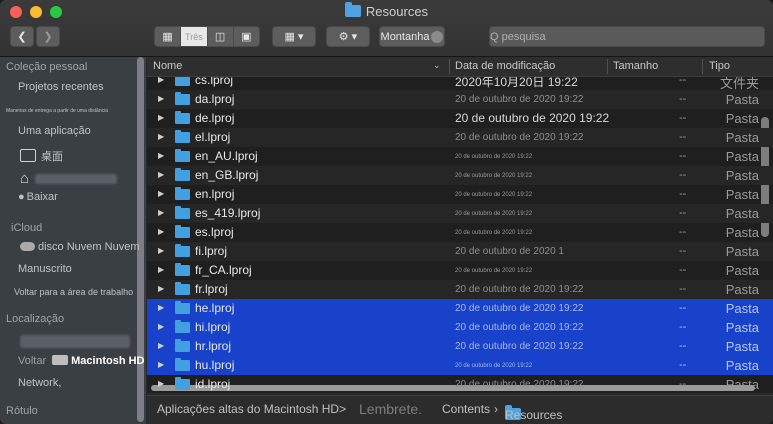 This screenshot has height=424, width=773. Describe the element at coordinates (460, 251) in the screenshot. I see `file-row: ▶ fi.lproj 20 de outubro de 2020 1 -- Pasta` at that location.